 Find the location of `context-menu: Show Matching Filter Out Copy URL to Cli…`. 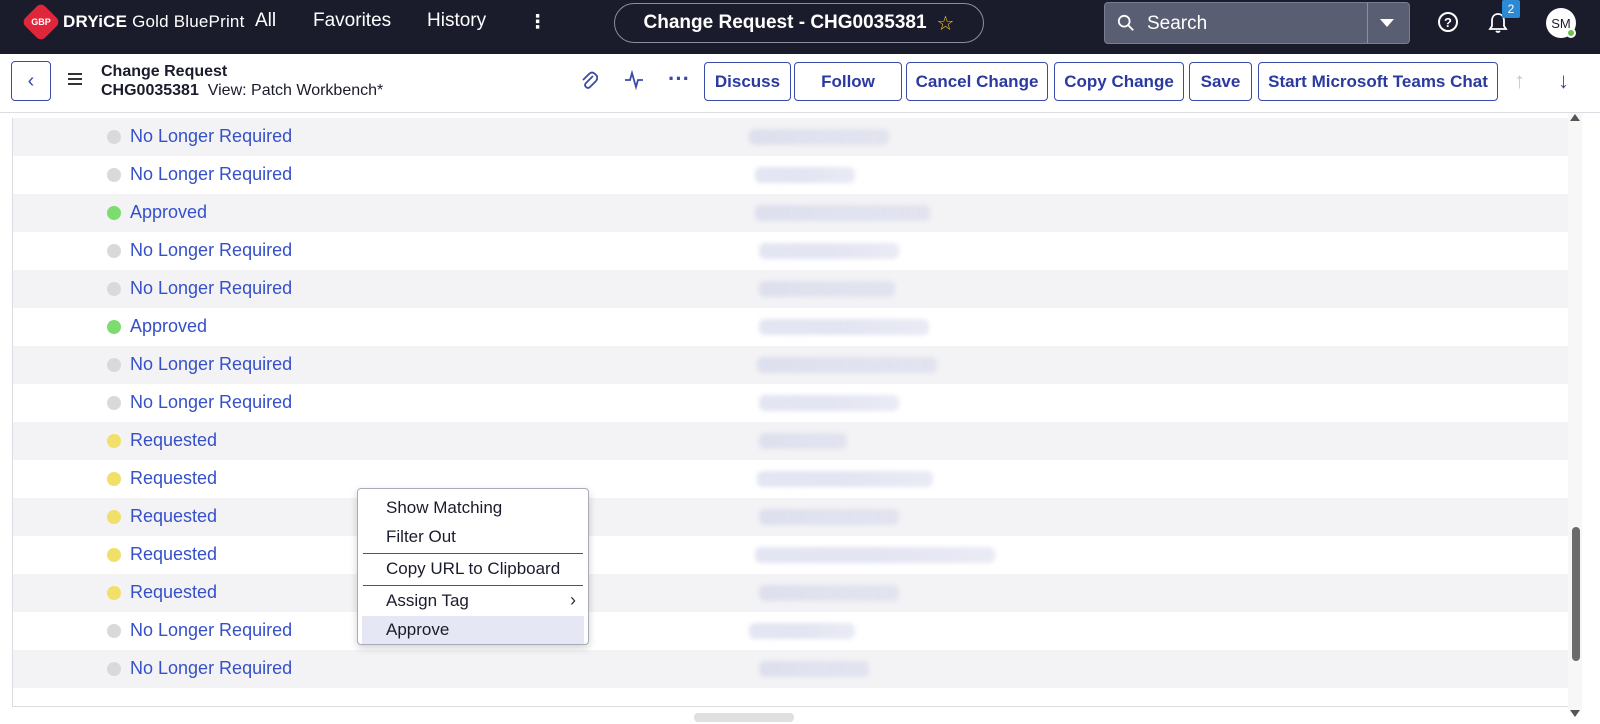

context-menu: Show Matching Filter Out Copy URL to Cli… is located at coordinates (473, 566).